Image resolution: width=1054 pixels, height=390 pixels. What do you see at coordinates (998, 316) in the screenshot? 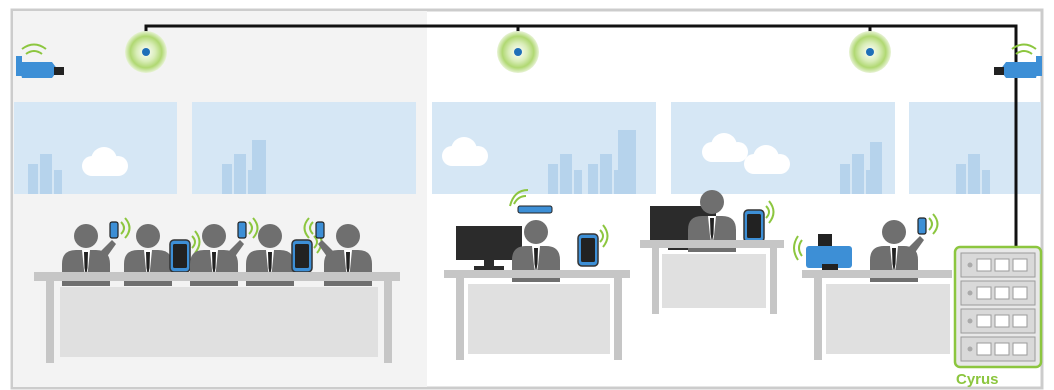
I see `server-rack: Cyrus` at bounding box center [998, 316].